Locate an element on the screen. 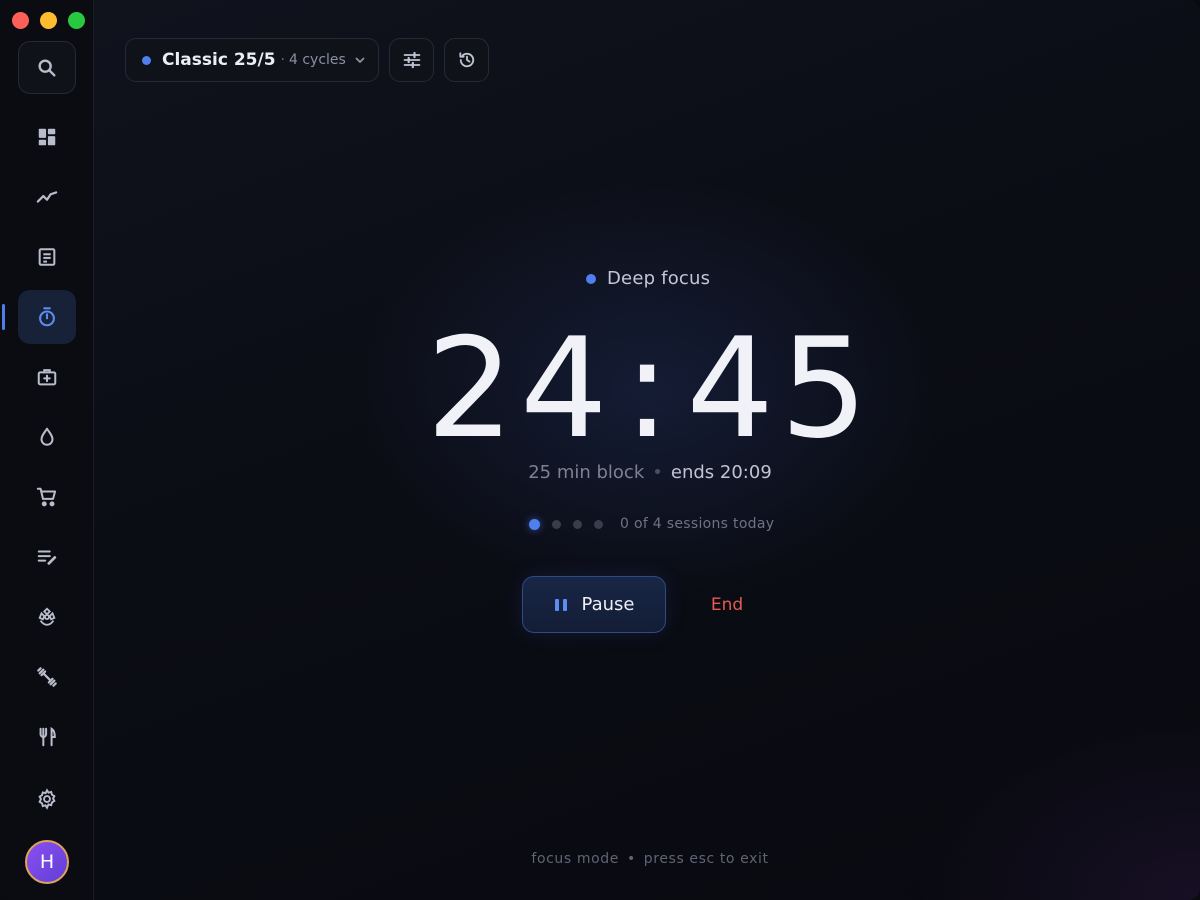 This screenshot has height=900, width=1200. sidebar-item-notes is located at coordinates (47, 257).